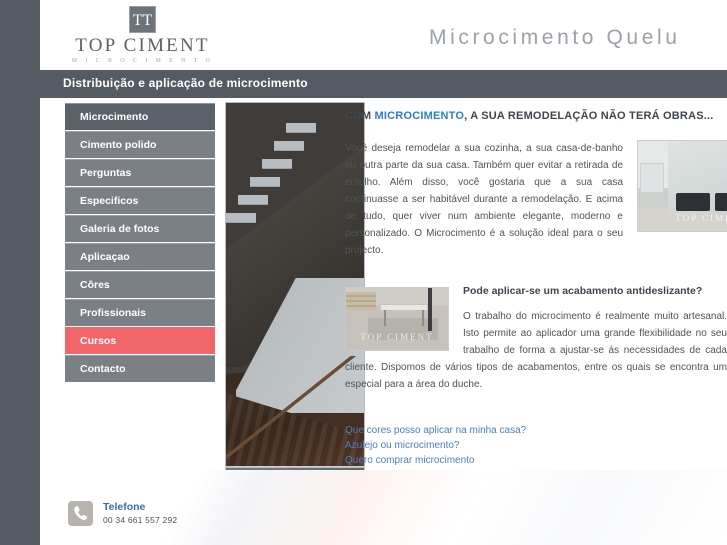  Describe the element at coordinates (555, 37) in the screenshot. I see `page-title: Microcimento Quelu` at that location.